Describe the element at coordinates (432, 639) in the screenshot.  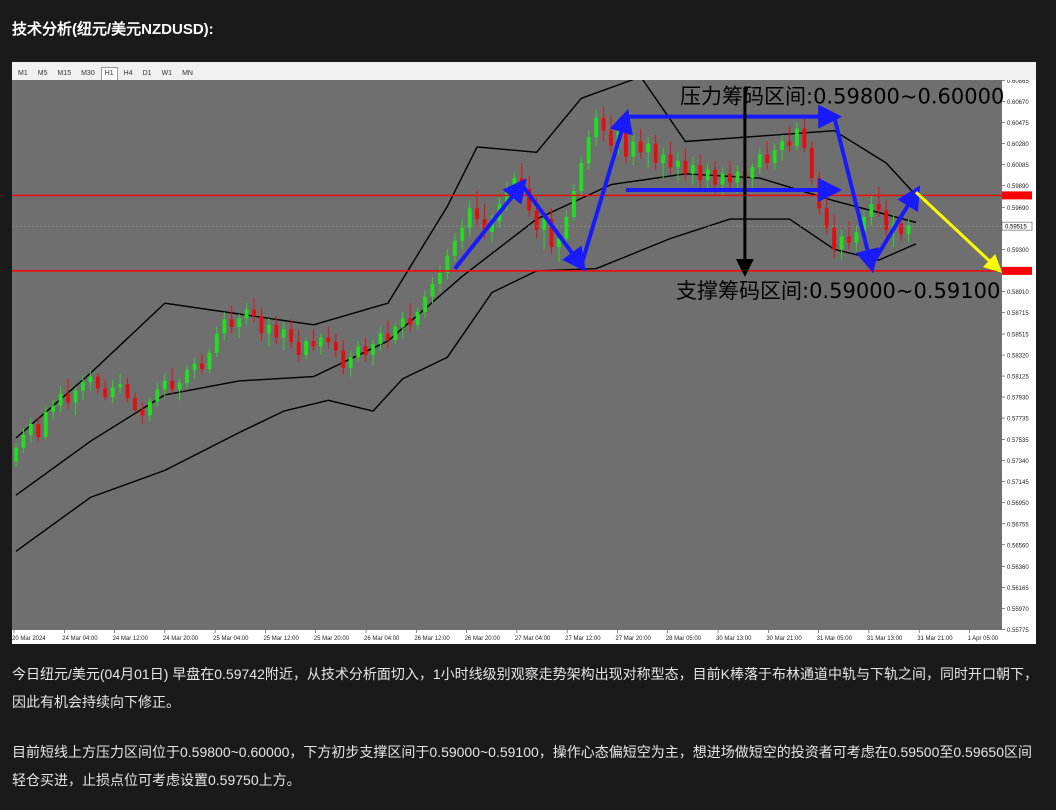
I see `x-tick-label: 26 Mar 12:00` at that location.